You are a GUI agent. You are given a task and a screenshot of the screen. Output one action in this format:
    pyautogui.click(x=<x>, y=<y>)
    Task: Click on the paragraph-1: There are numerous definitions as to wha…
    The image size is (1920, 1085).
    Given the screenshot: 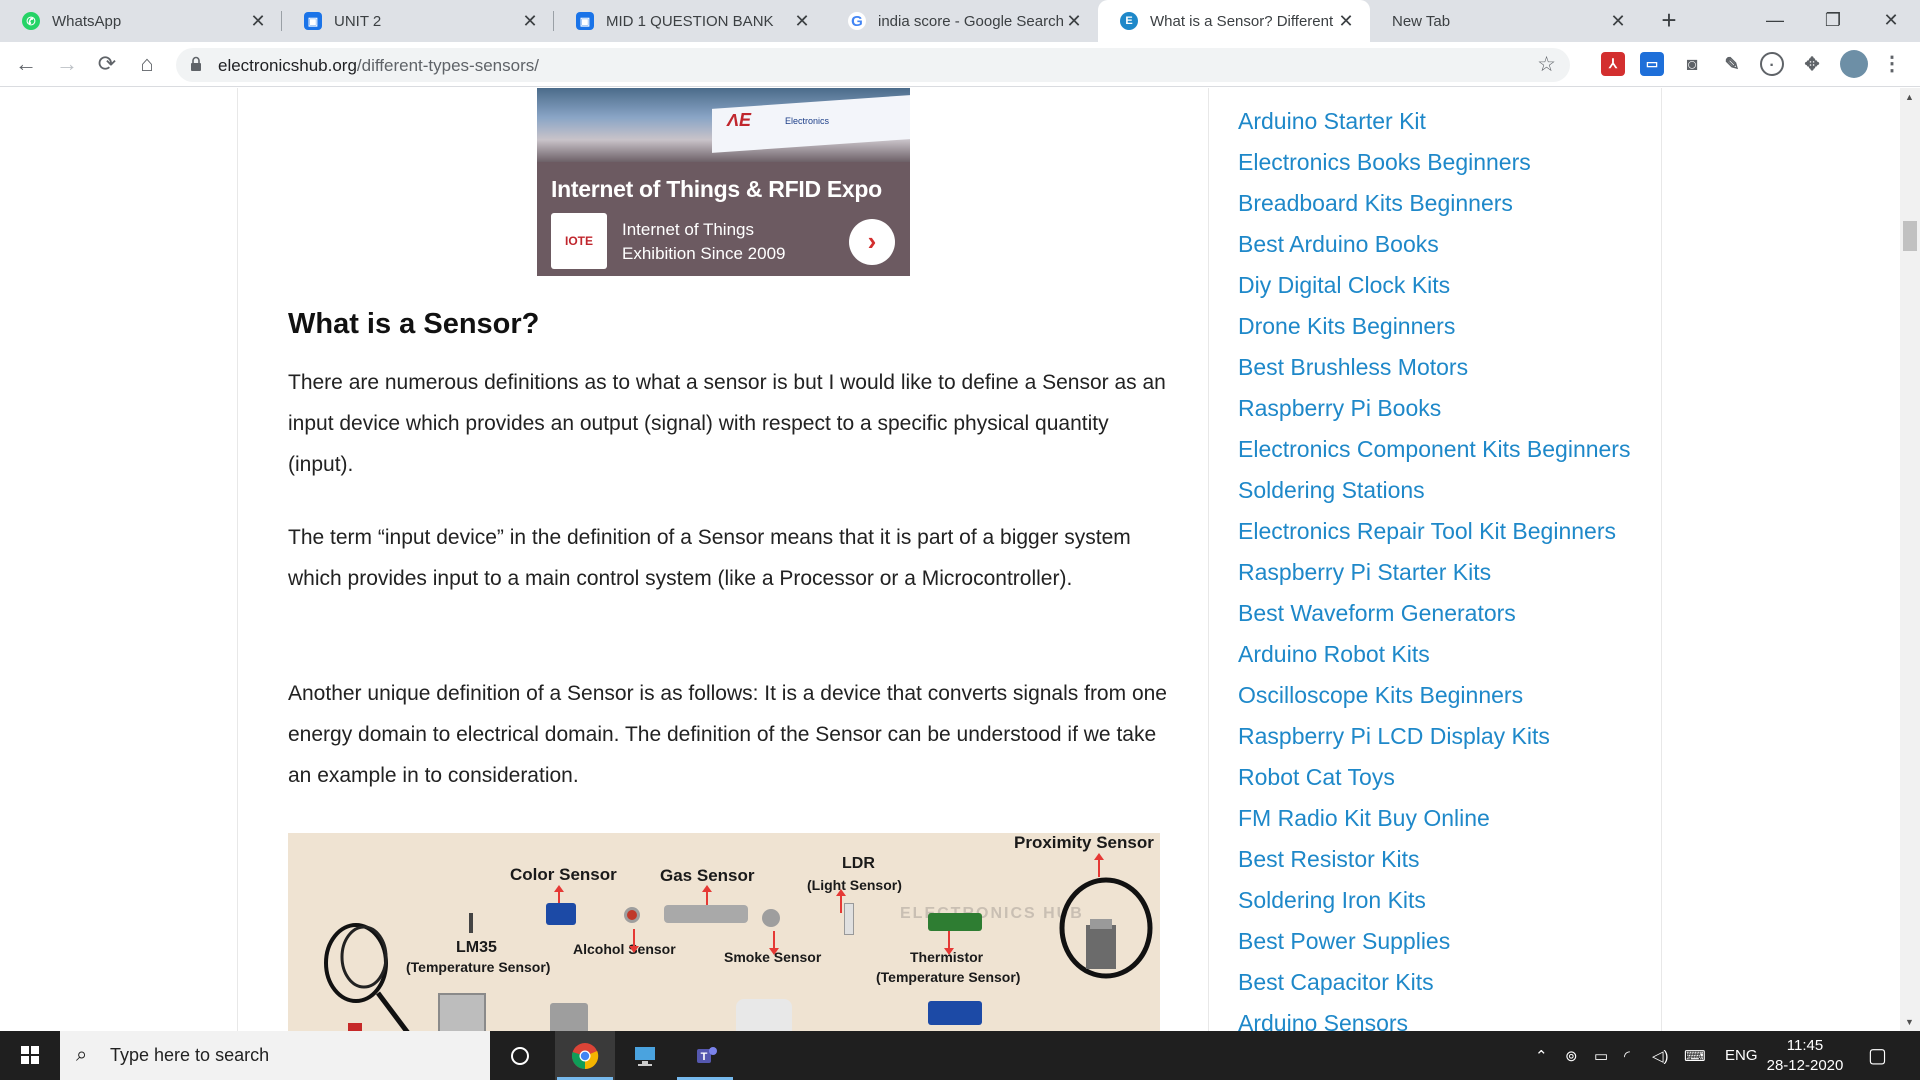 What is the action you would take?
    pyautogui.click(x=727, y=423)
    